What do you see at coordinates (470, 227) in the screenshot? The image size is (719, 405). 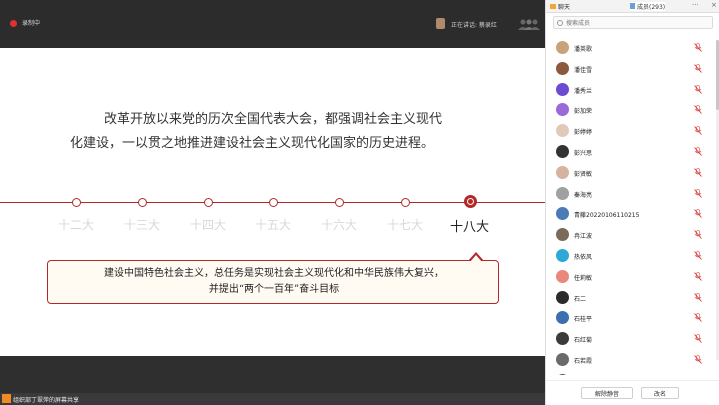 I see `timeline-label-7: 十八大` at bounding box center [470, 227].